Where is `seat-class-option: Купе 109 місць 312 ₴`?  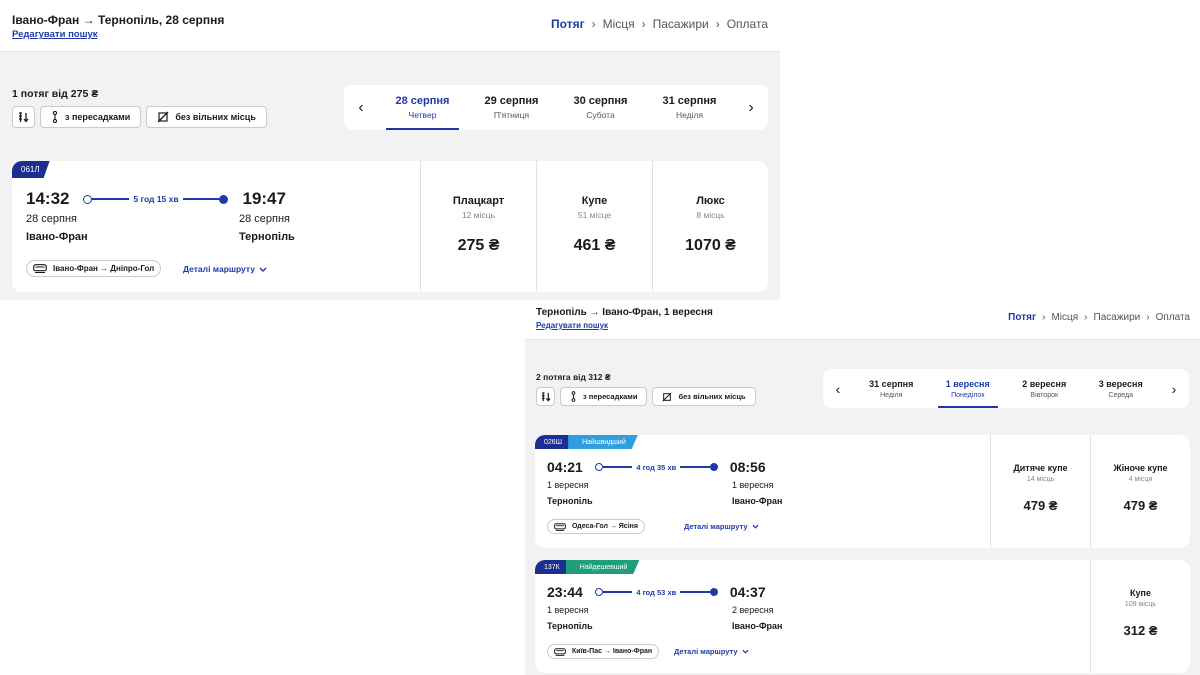
seat-class-option: Купе 109 місць 312 ₴ is located at coordinates (1140, 616).